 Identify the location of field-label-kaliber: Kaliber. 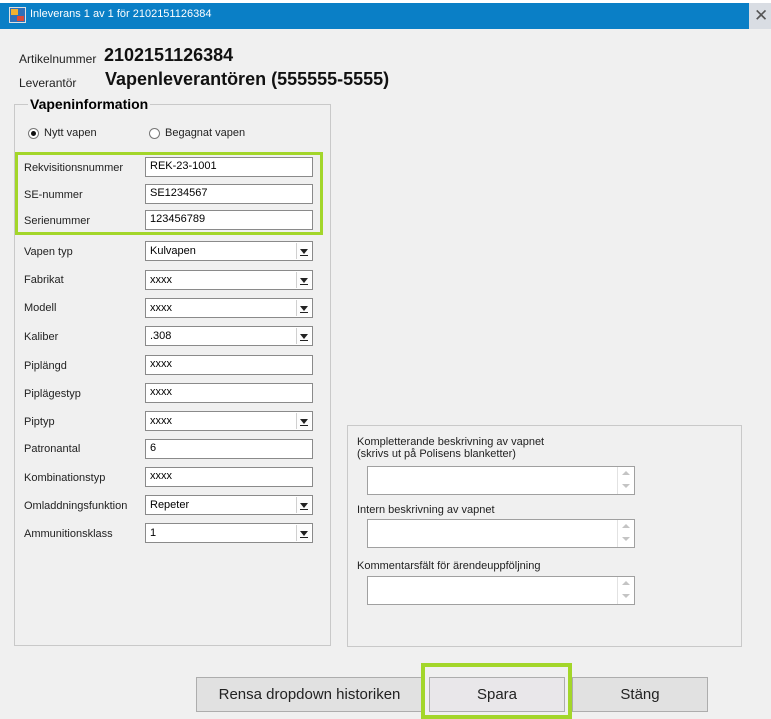
(41, 337).